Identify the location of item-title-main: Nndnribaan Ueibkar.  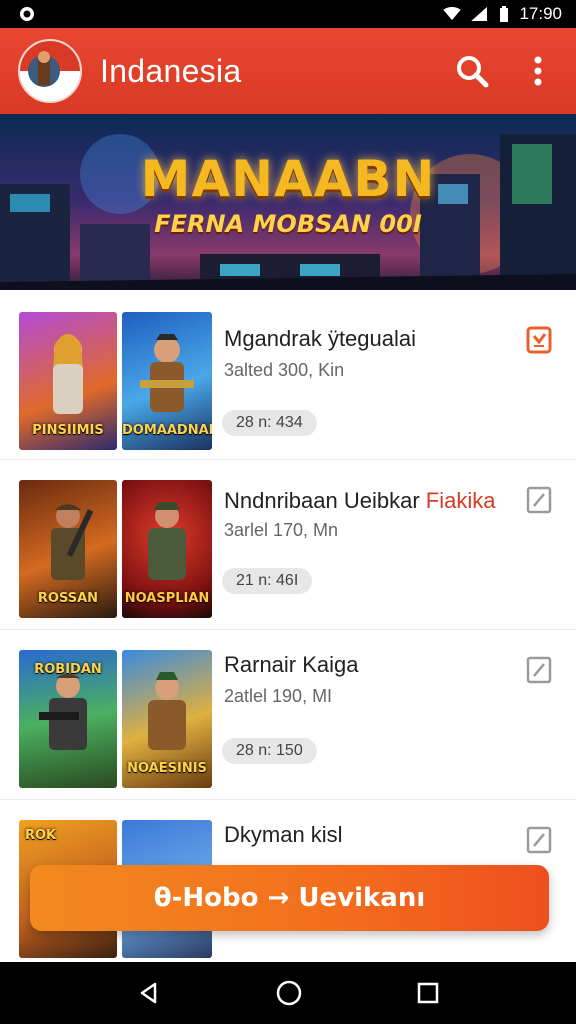
(325, 500).